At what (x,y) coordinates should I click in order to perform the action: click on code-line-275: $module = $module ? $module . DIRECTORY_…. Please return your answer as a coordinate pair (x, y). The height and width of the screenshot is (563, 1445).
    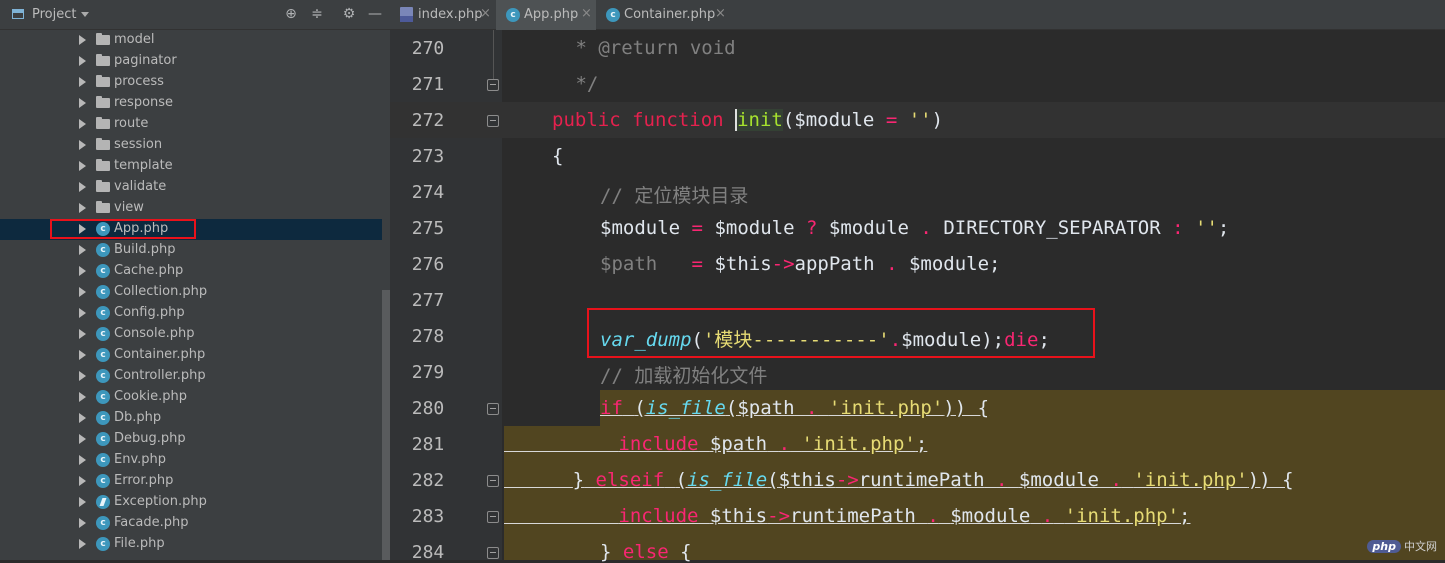
    Looking at the image, I should click on (915, 228).